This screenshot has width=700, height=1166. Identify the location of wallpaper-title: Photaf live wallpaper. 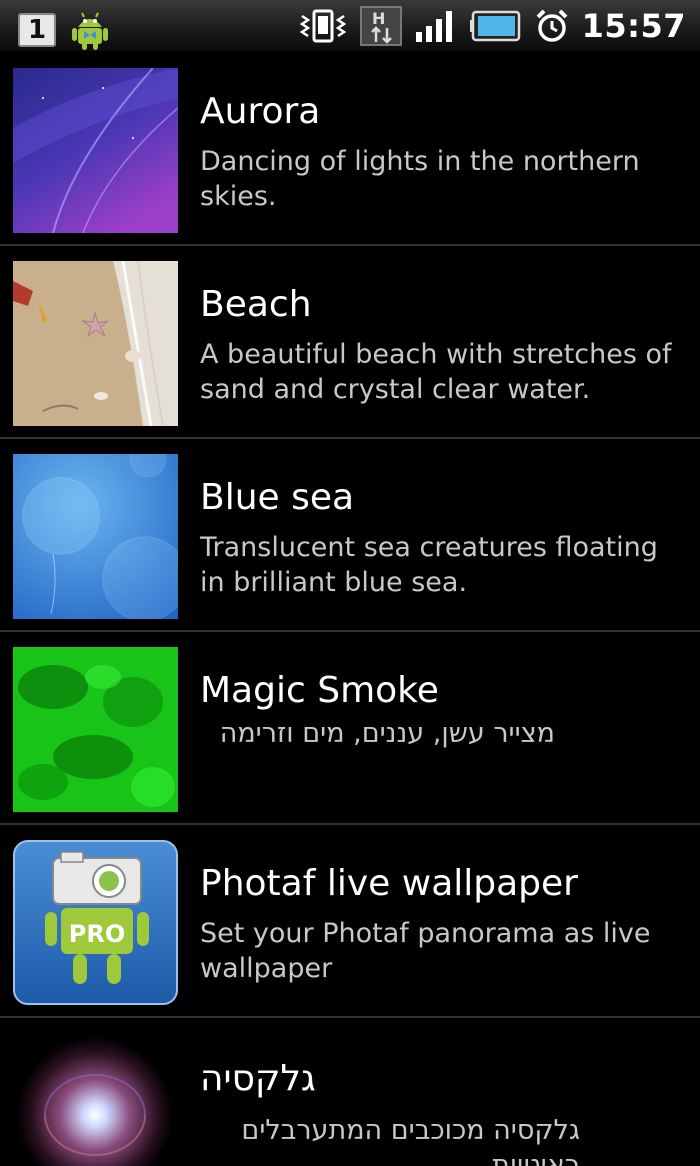
(389, 883).